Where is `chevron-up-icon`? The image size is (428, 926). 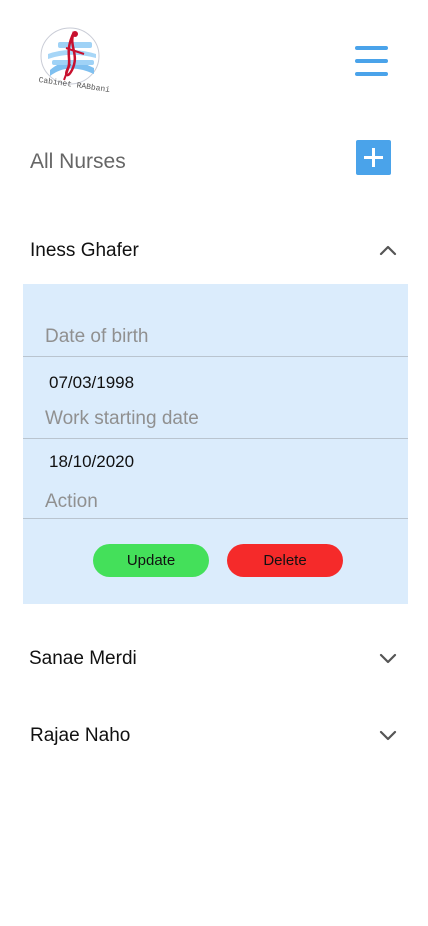
chevron-up-icon is located at coordinates (388, 250).